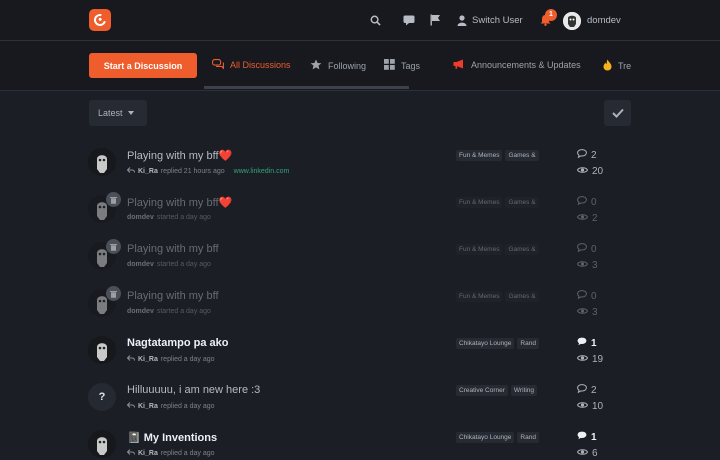  What do you see at coordinates (306, 87) in the screenshot?
I see `nav-scrollbar` at bounding box center [306, 87].